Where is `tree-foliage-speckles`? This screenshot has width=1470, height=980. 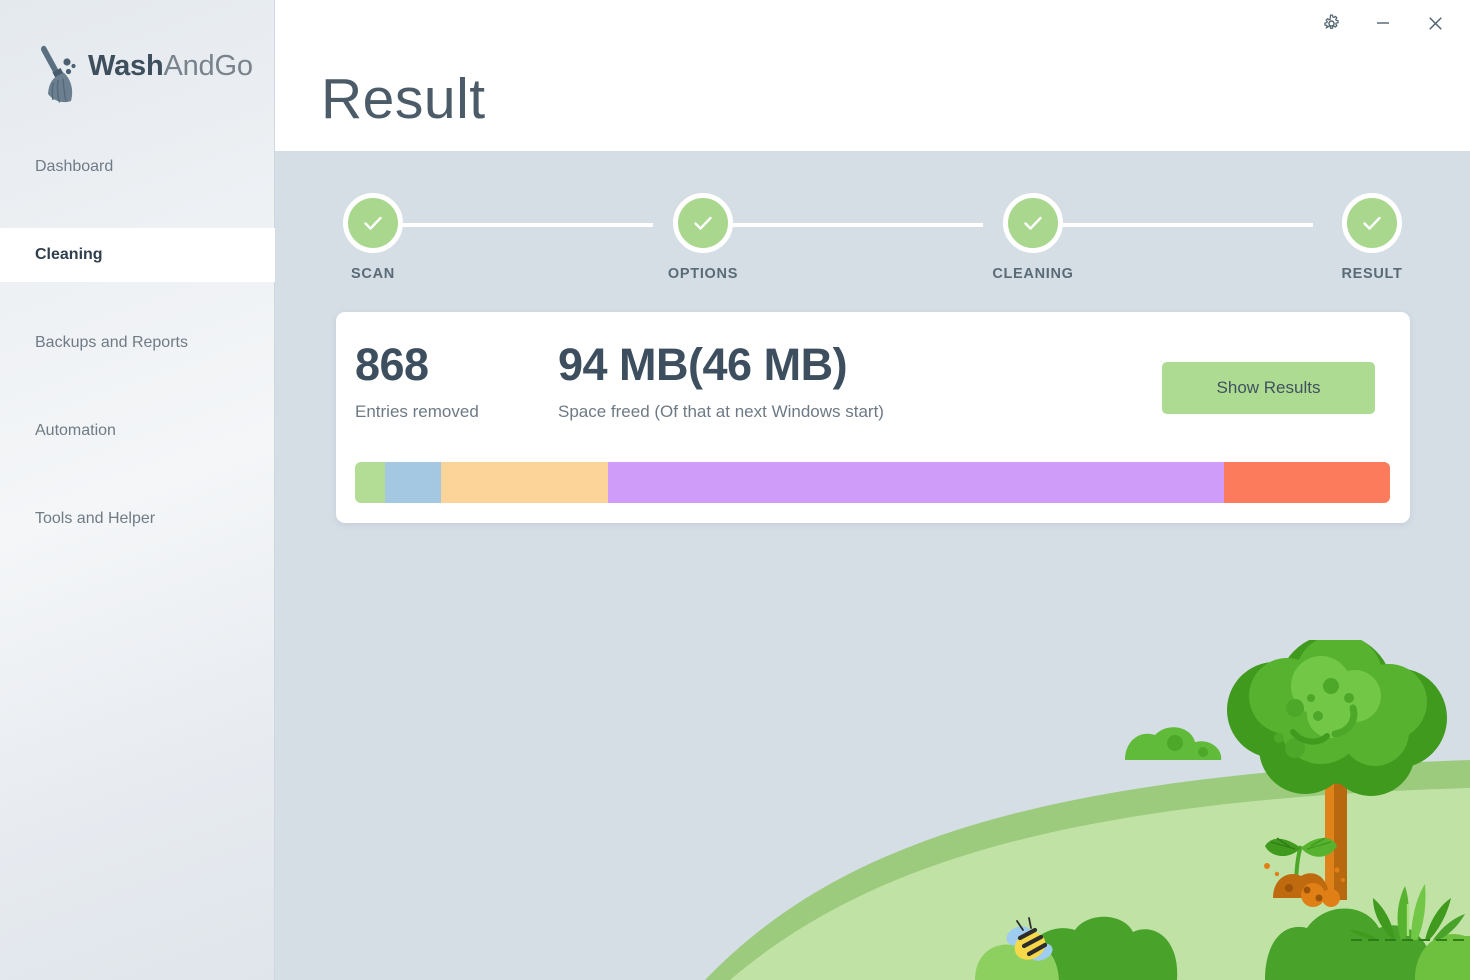
tree-foliage-speckles is located at coordinates (1316, 718).